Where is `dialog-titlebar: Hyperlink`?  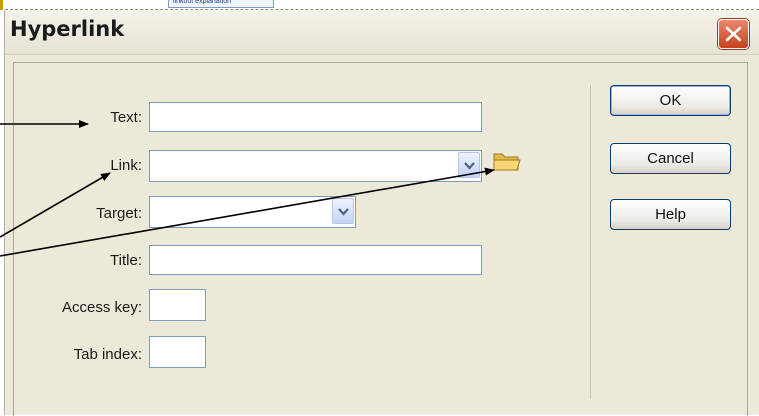 dialog-titlebar: Hyperlink is located at coordinates (382, 32).